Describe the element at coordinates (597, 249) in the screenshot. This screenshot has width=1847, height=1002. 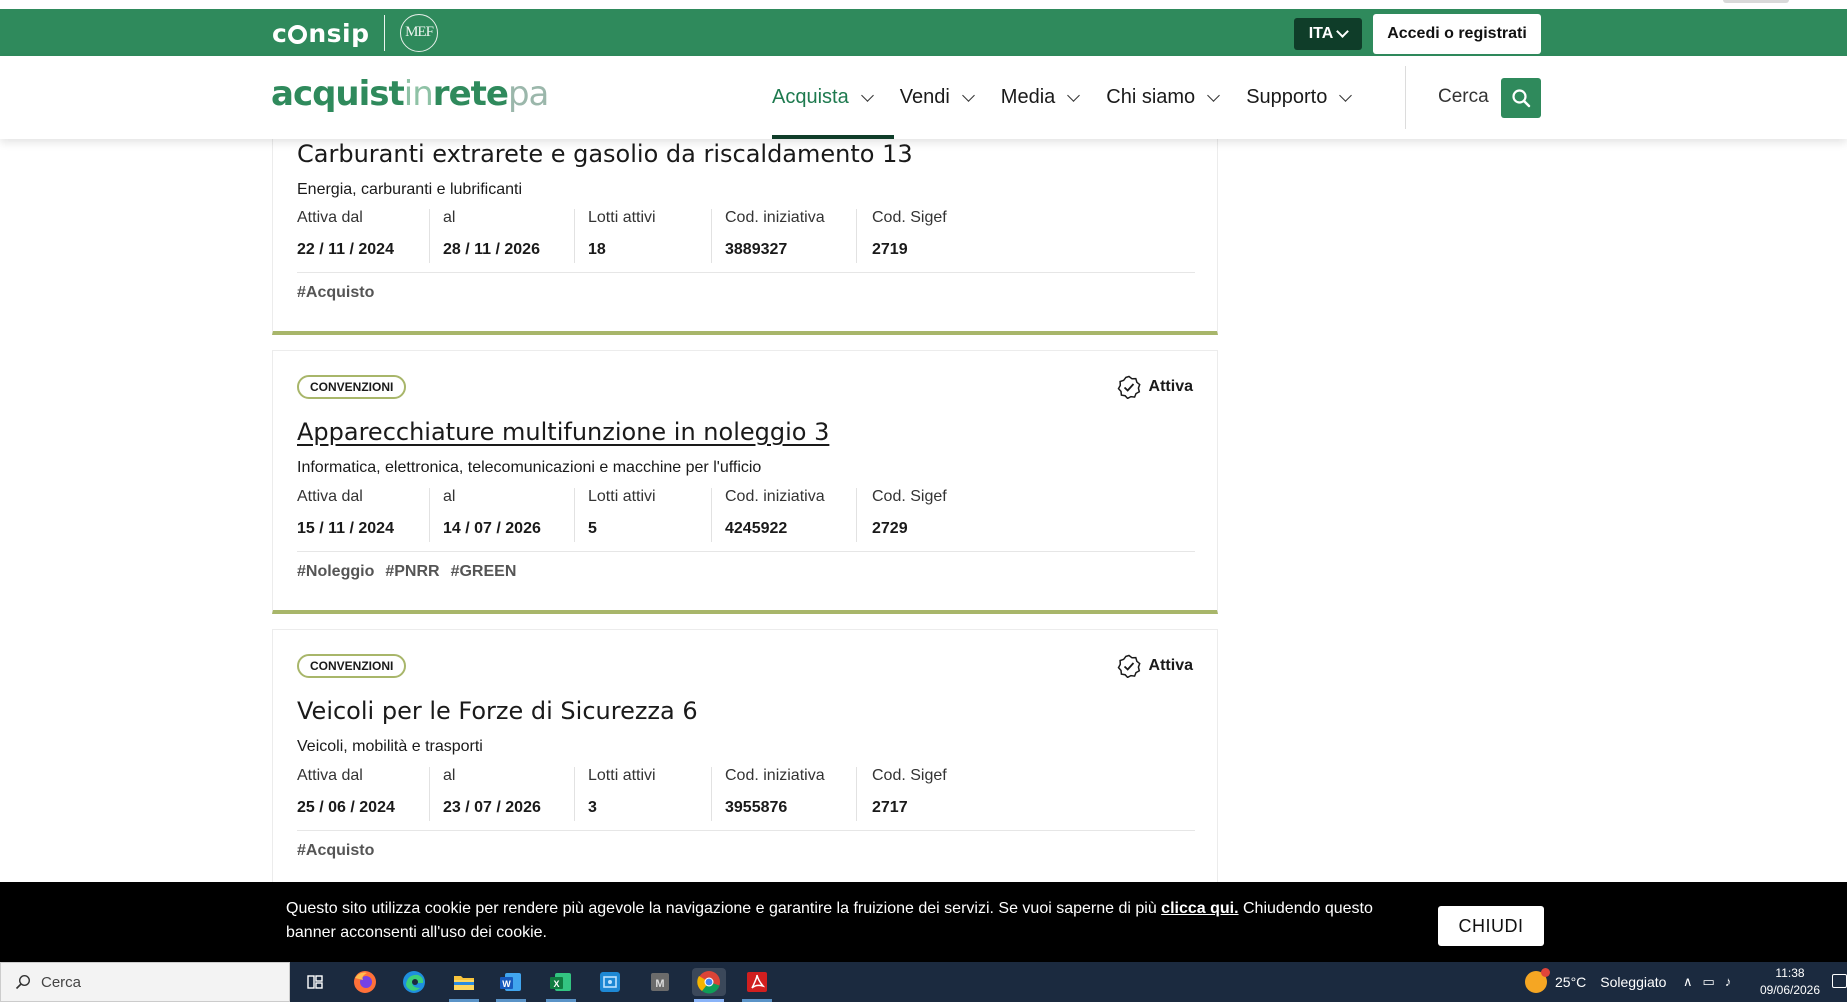
I see `meta-value: 18` at that location.